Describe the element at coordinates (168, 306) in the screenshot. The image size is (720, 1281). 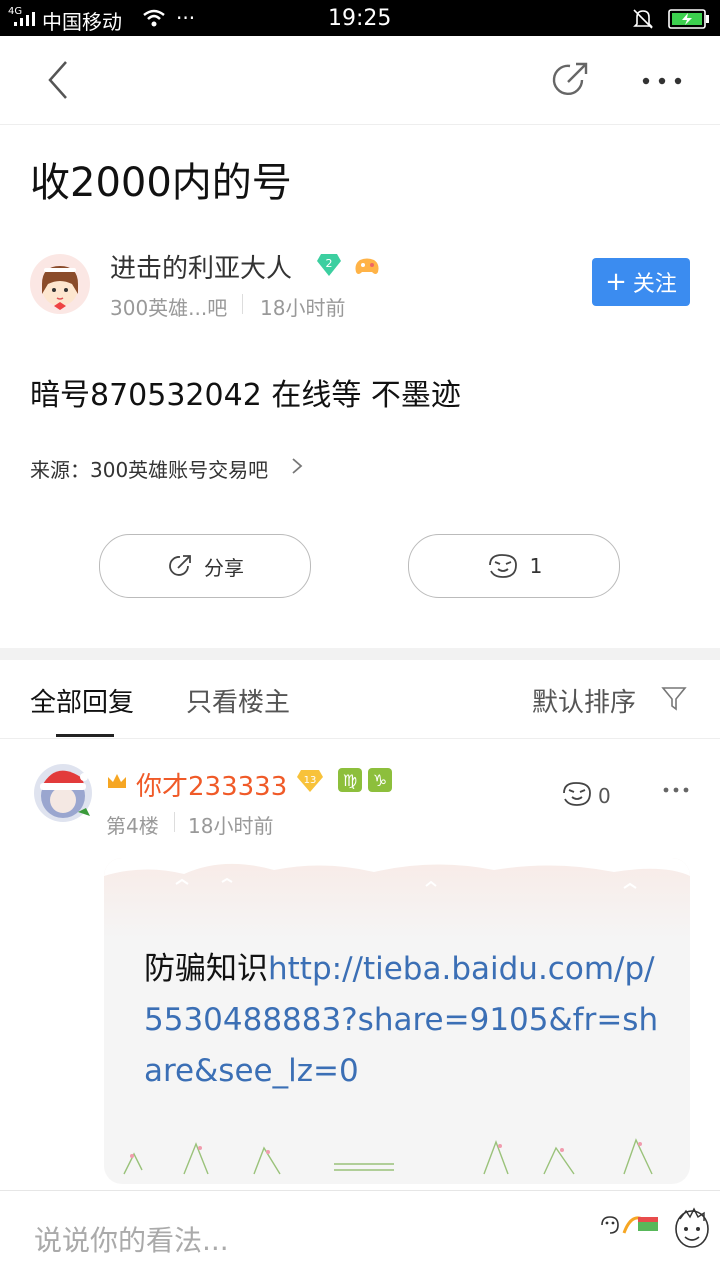
I see `forum-name: 300英雄...吧` at that location.